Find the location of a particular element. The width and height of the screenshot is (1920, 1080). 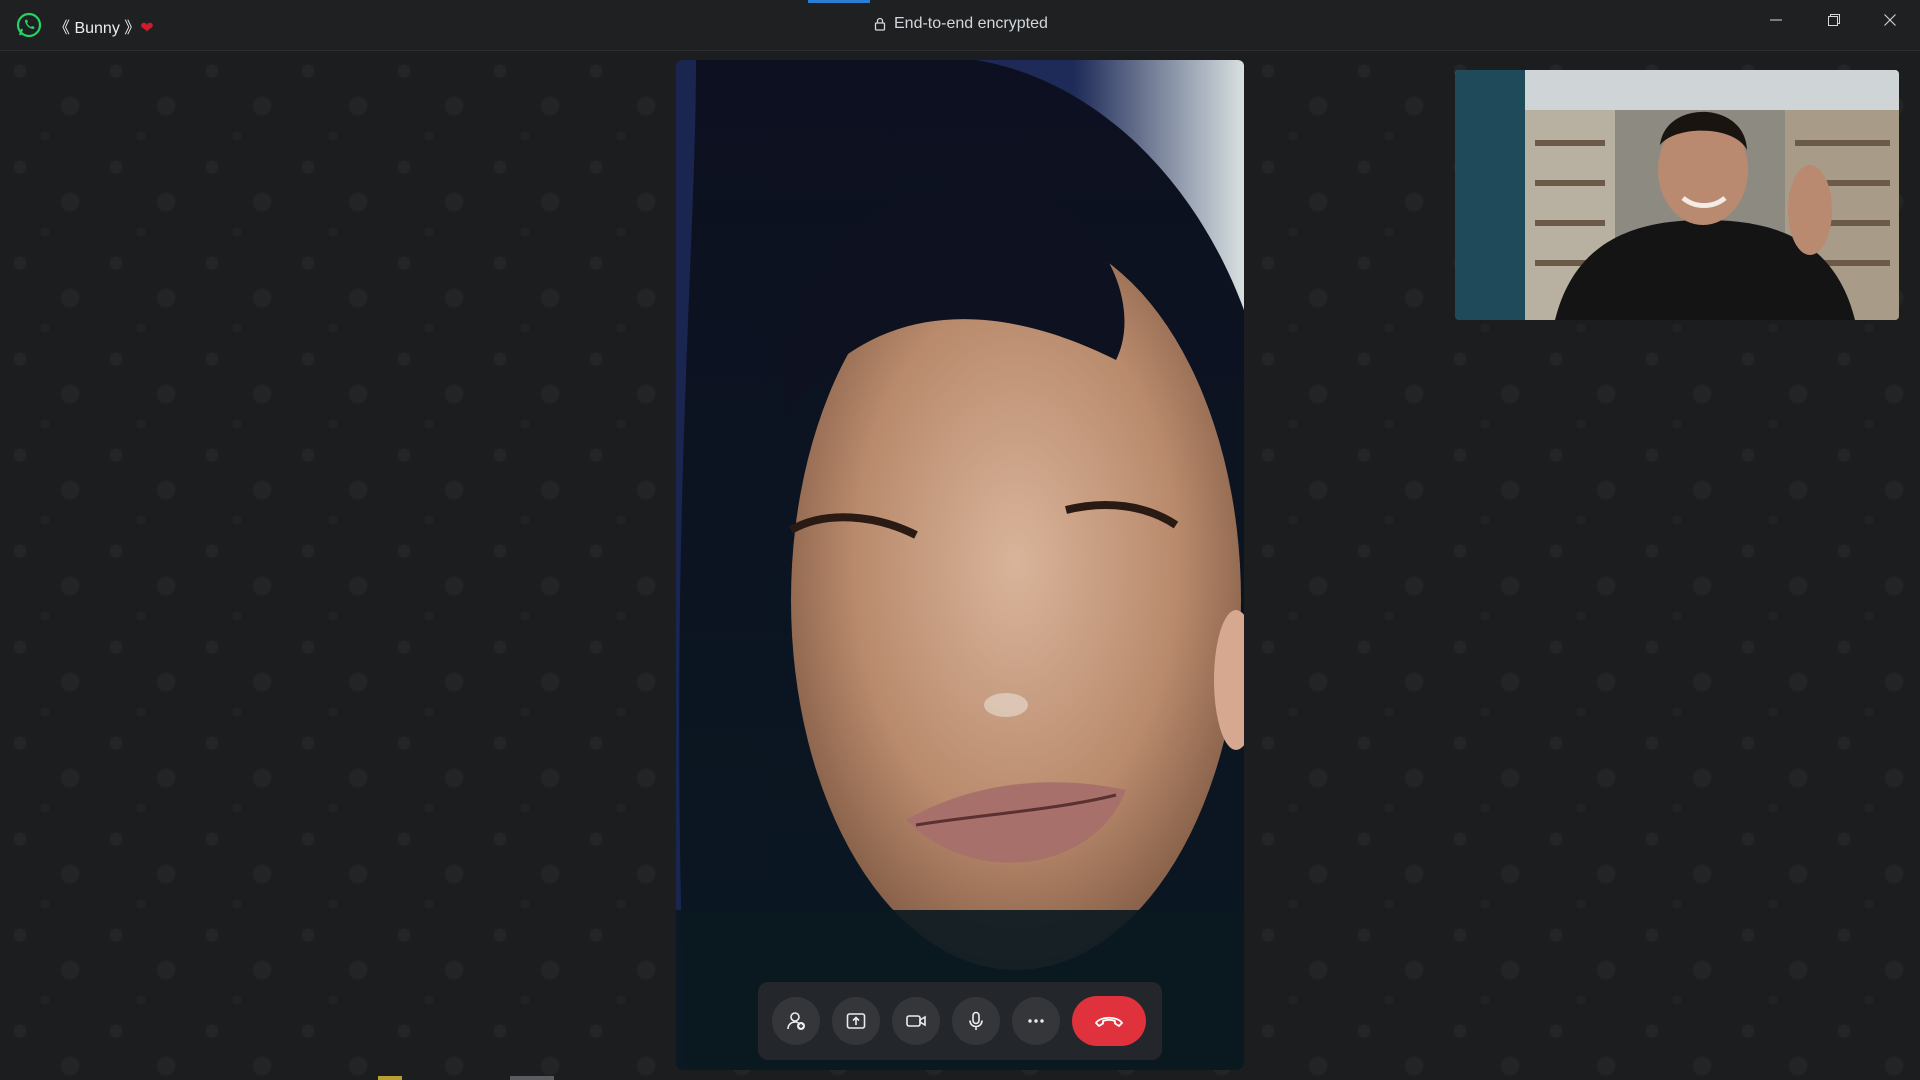

close-icon is located at coordinates (1890, 20).